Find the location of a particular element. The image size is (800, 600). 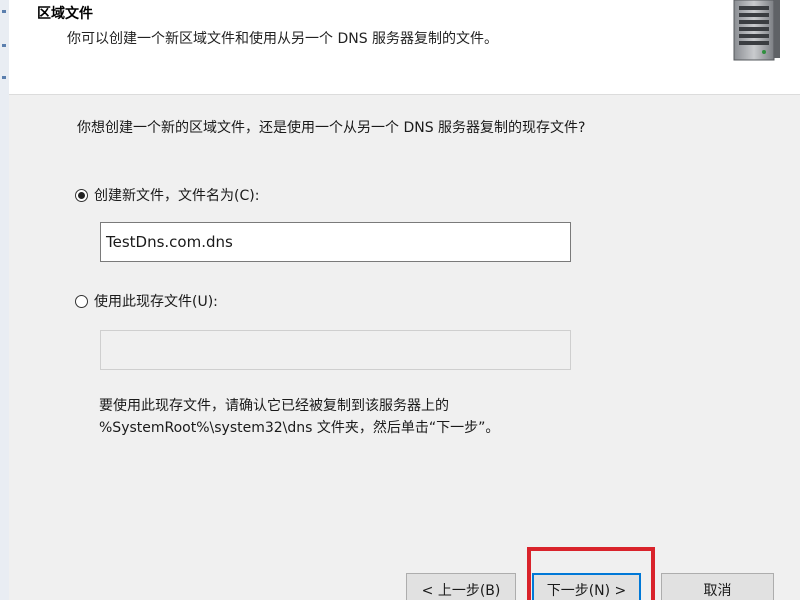

use-existing-file-option: 使用此现存文件(U): is located at coordinates (146, 301).